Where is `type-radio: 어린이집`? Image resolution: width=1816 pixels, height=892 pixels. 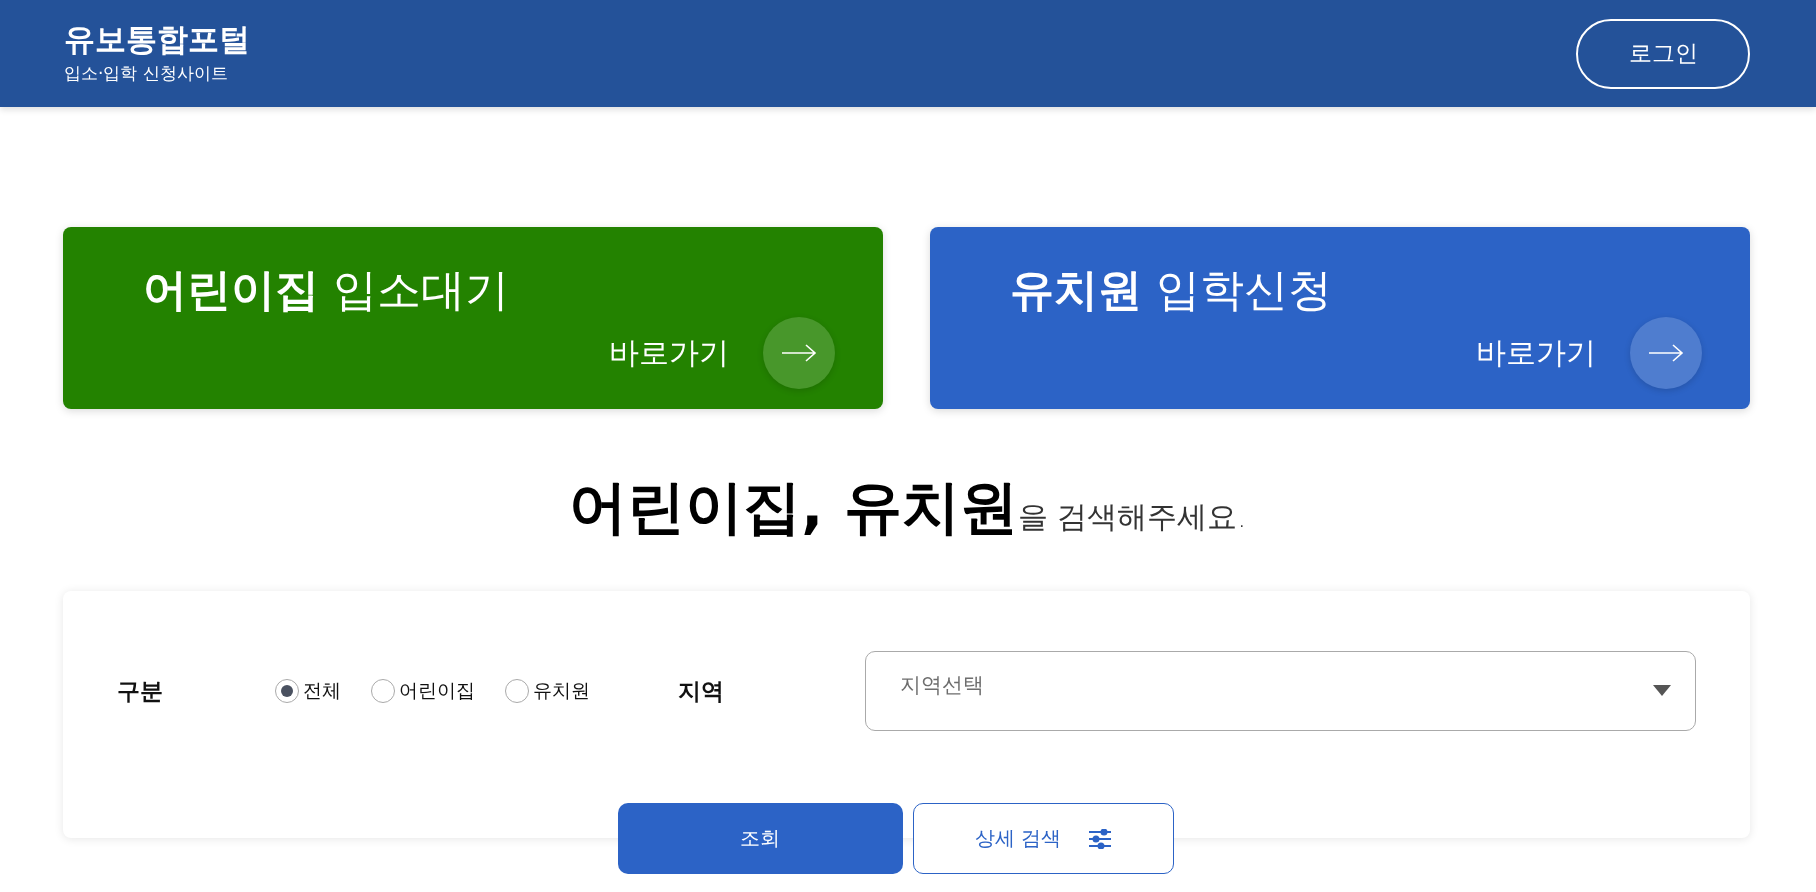
type-radio: 어린이집 is located at coordinates (423, 691).